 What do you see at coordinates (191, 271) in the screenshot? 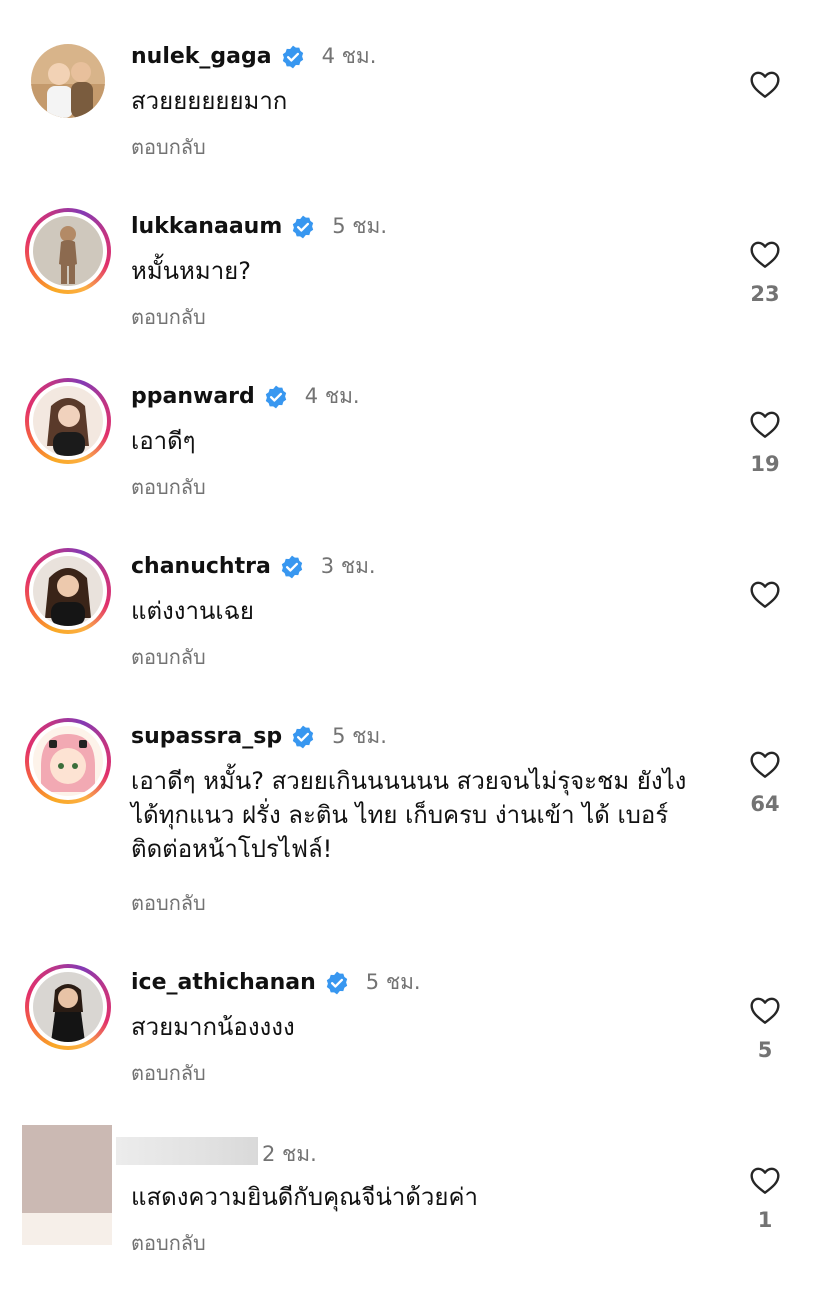
I see `comment-text: หมั้นหมาย?` at bounding box center [191, 271].